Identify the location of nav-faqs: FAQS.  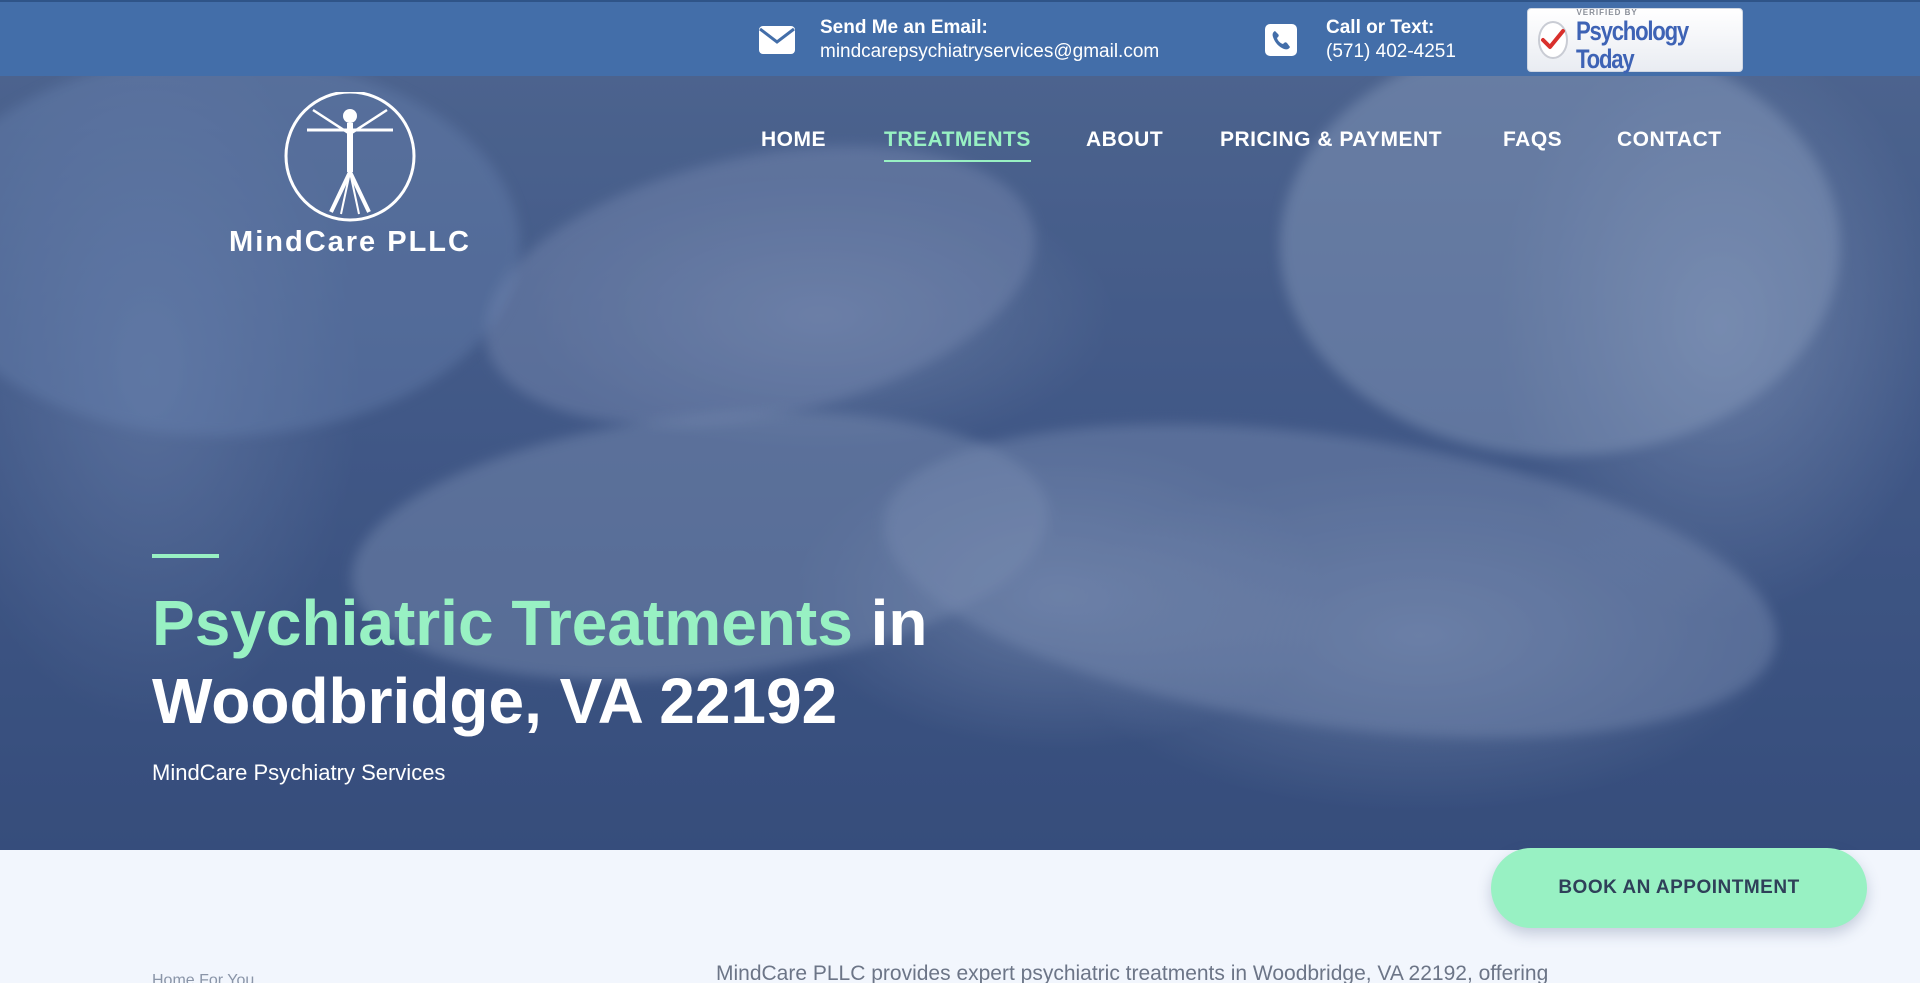
(1532, 140).